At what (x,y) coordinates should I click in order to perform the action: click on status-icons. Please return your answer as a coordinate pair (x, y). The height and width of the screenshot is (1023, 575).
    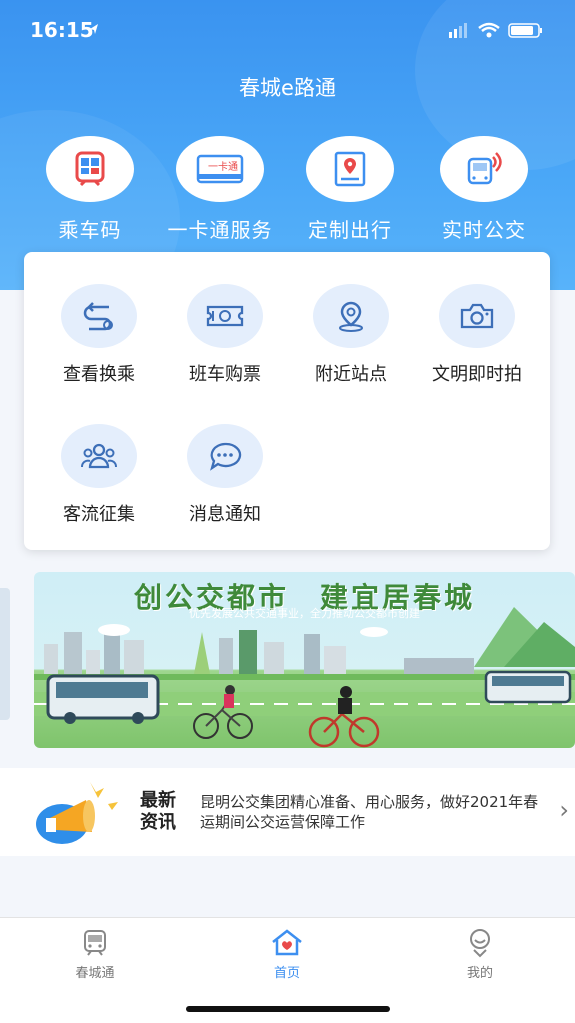
    Looking at the image, I should click on (499, 32).